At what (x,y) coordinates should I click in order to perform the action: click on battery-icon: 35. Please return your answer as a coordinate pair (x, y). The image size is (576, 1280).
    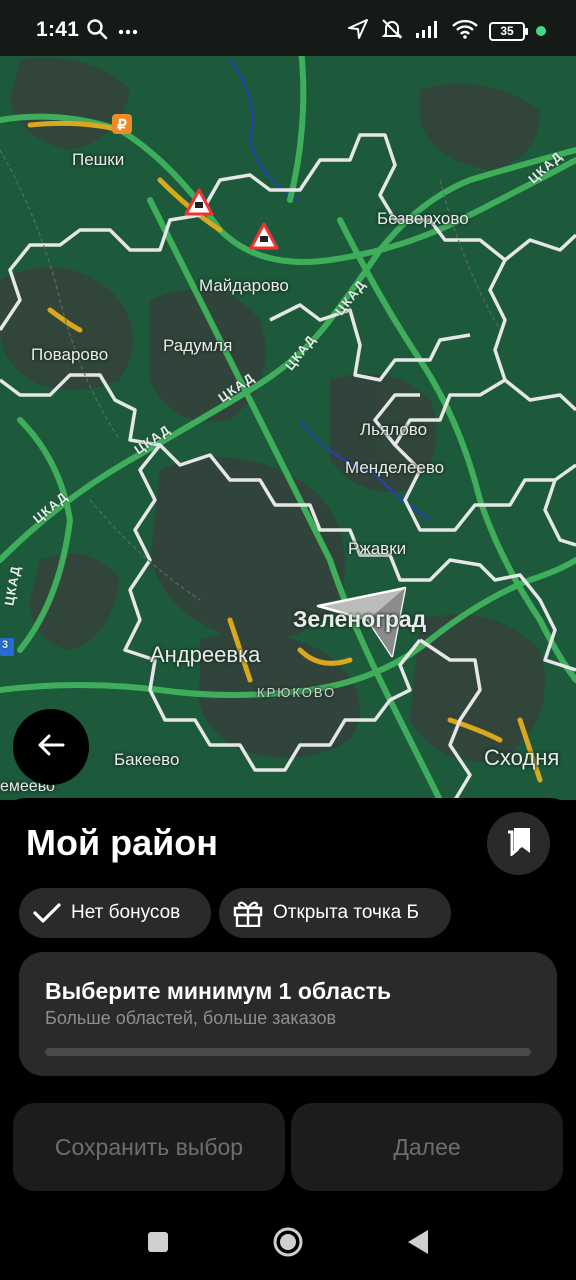
    Looking at the image, I should click on (508, 31).